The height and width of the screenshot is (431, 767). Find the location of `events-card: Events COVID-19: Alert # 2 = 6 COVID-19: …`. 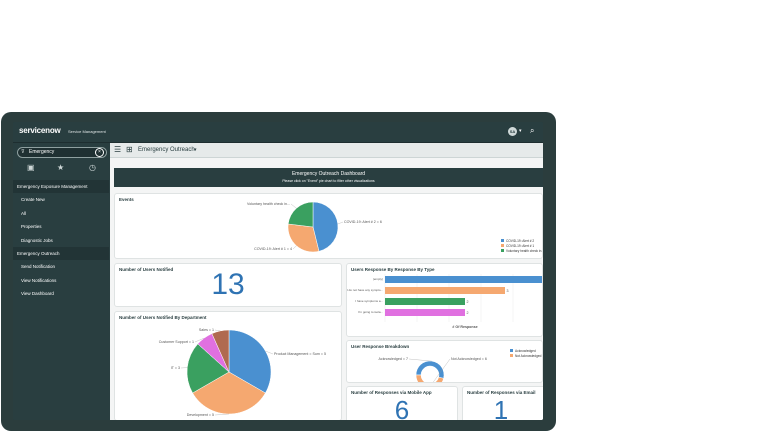

events-card: Events COVID-19: Alert # 2 = 6 COVID-19: … is located at coordinates (328, 226).